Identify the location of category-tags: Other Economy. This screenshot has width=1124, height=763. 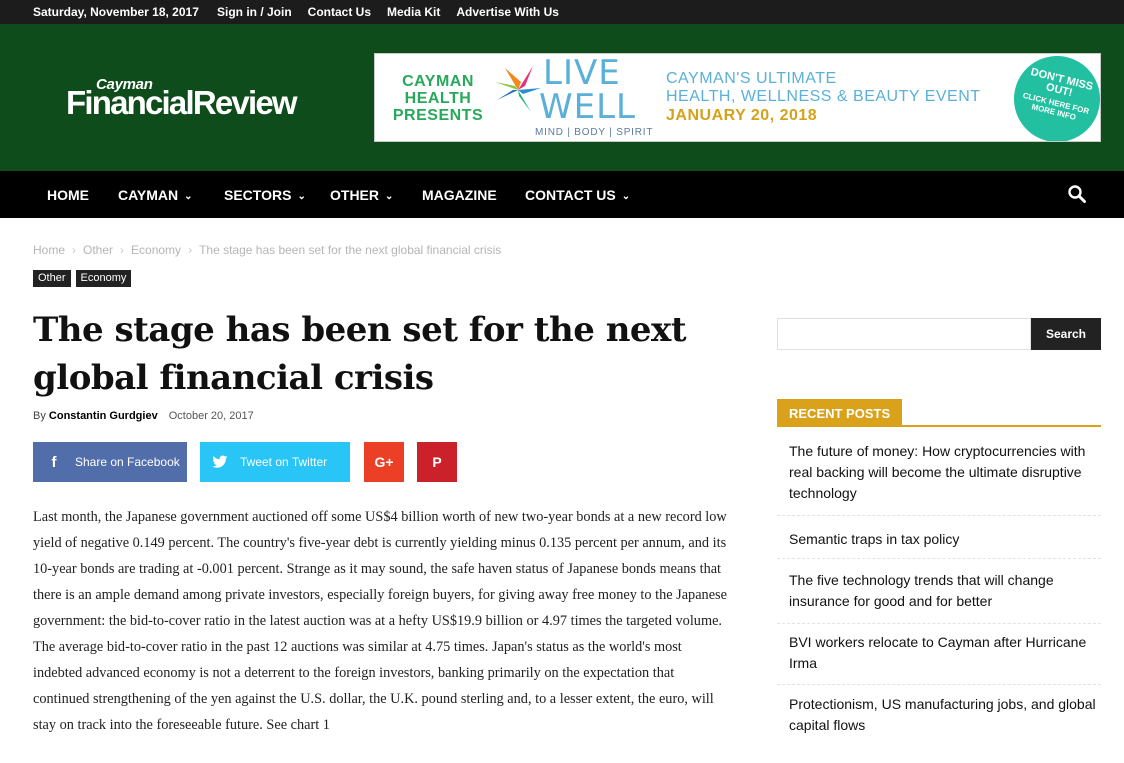
(82, 278).